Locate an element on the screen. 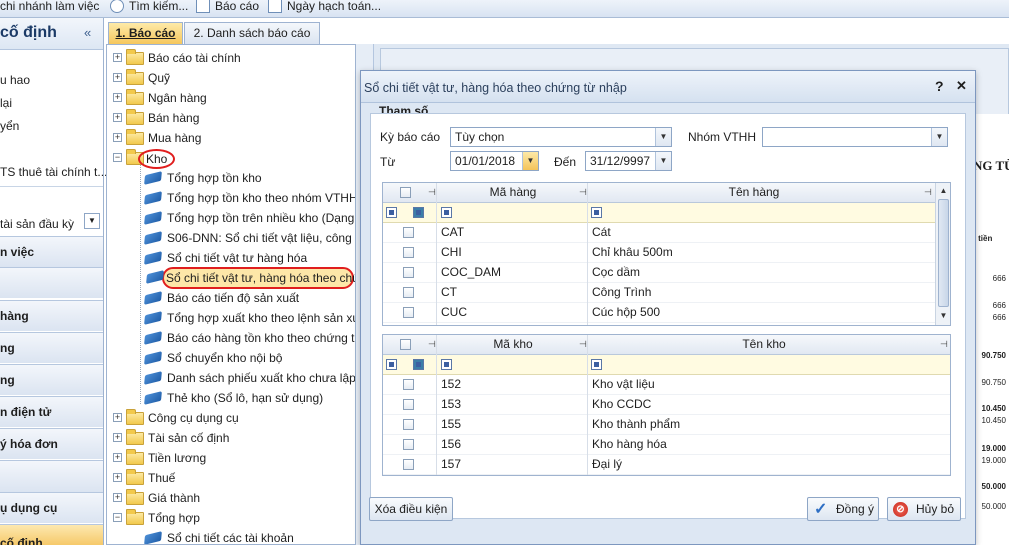  close-icon: ✕ is located at coordinates (961, 86).